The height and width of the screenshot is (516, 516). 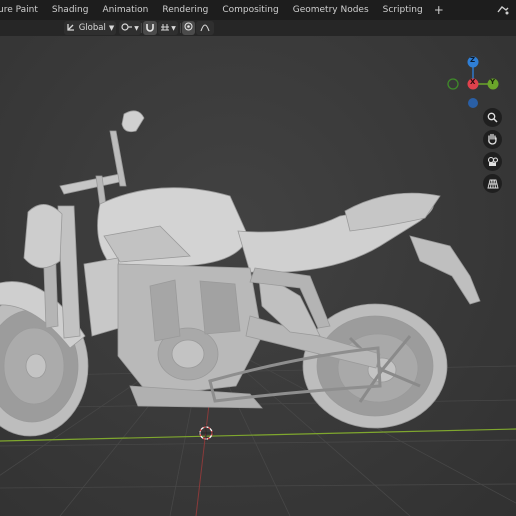 I want to click on 3d-cursor, so click(x=206, y=433).